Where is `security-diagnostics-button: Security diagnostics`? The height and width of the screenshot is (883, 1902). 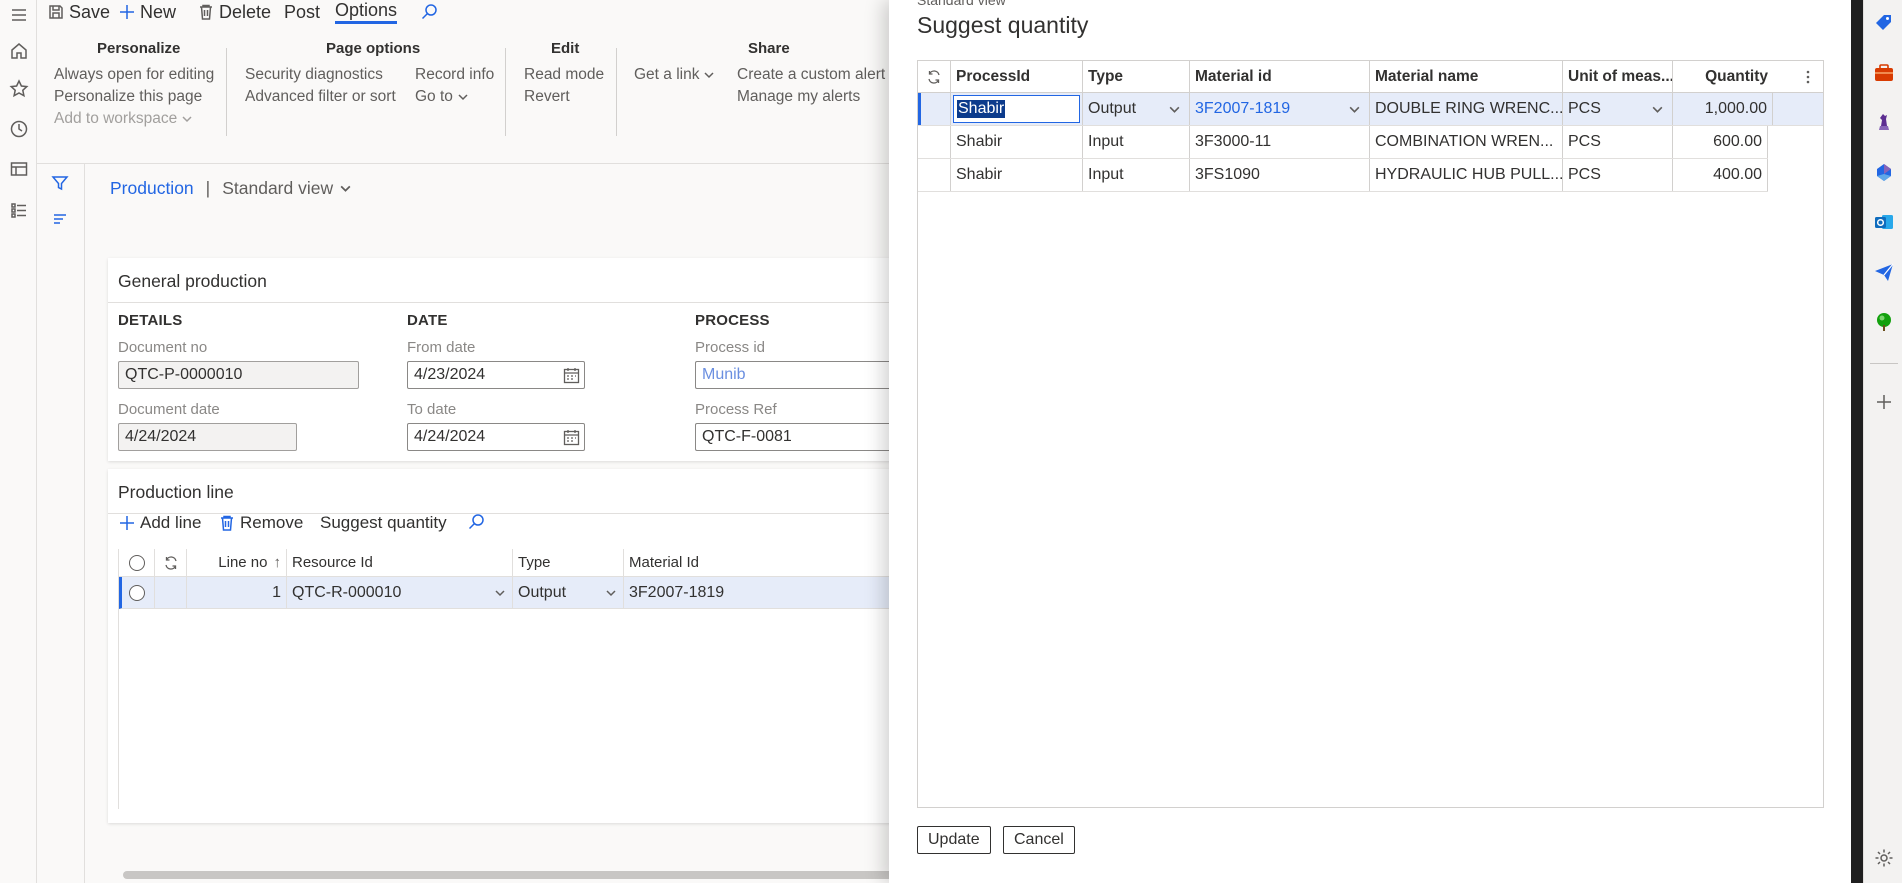
security-diagnostics-button: Security diagnostics is located at coordinates (314, 75).